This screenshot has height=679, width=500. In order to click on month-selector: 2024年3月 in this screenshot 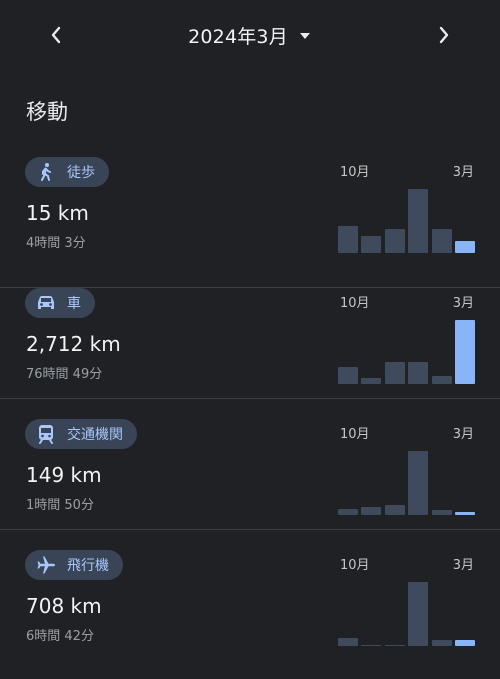, I will do `click(250, 35)`.